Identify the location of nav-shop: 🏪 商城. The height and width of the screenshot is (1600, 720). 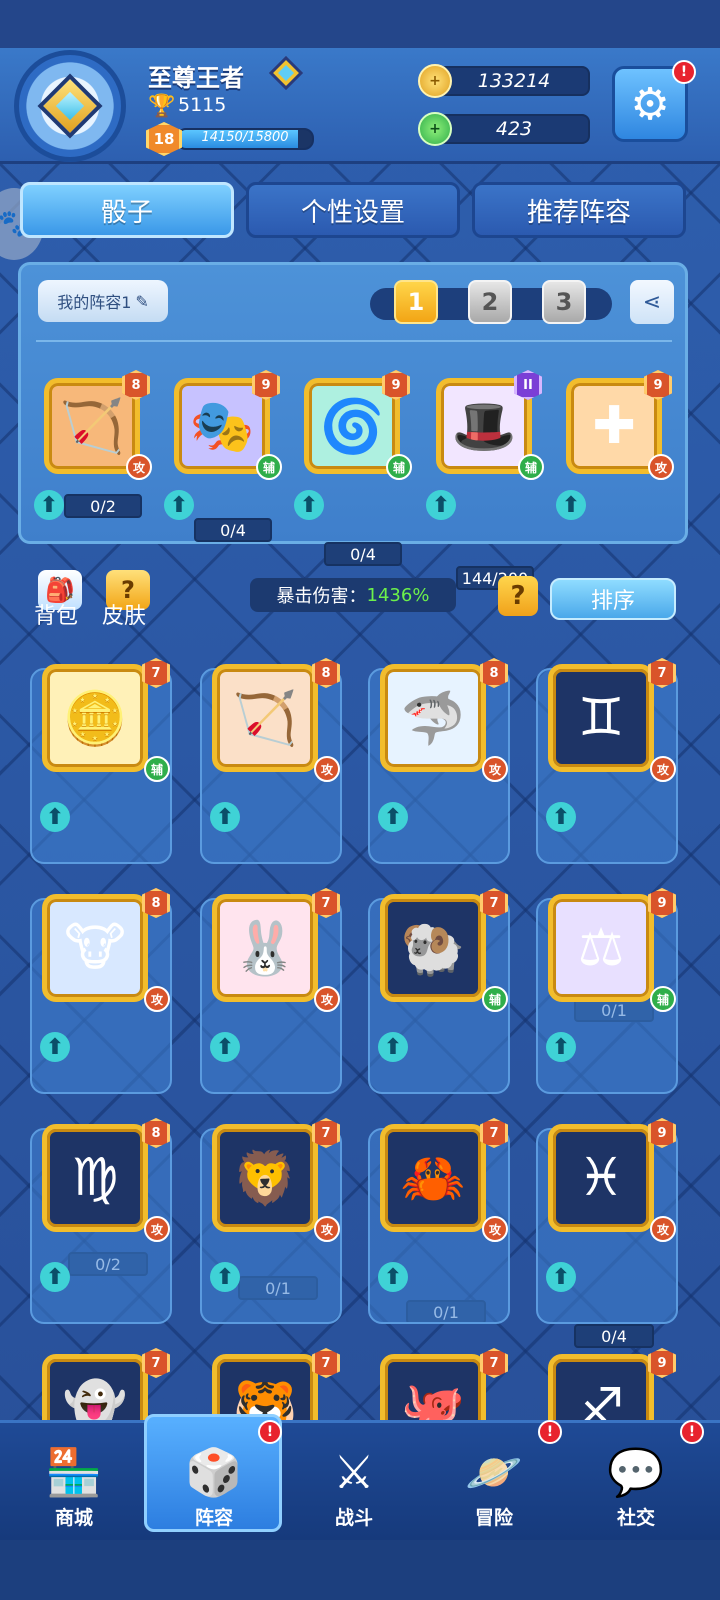
(74, 1486).